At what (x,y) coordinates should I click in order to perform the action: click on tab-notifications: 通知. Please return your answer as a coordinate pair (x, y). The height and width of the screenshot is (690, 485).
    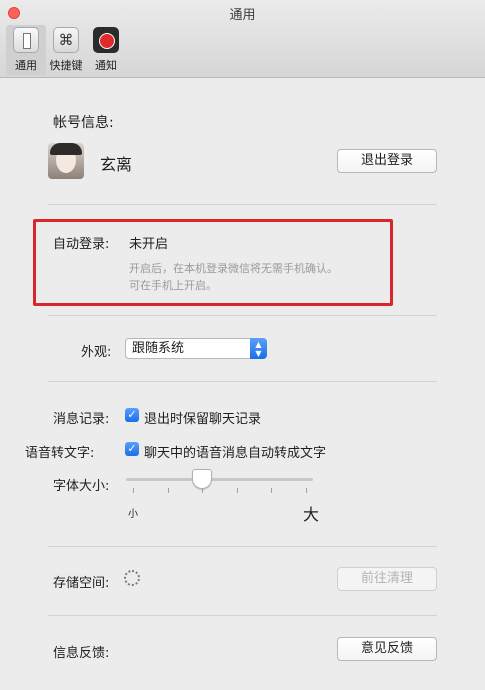
    Looking at the image, I should click on (106, 50).